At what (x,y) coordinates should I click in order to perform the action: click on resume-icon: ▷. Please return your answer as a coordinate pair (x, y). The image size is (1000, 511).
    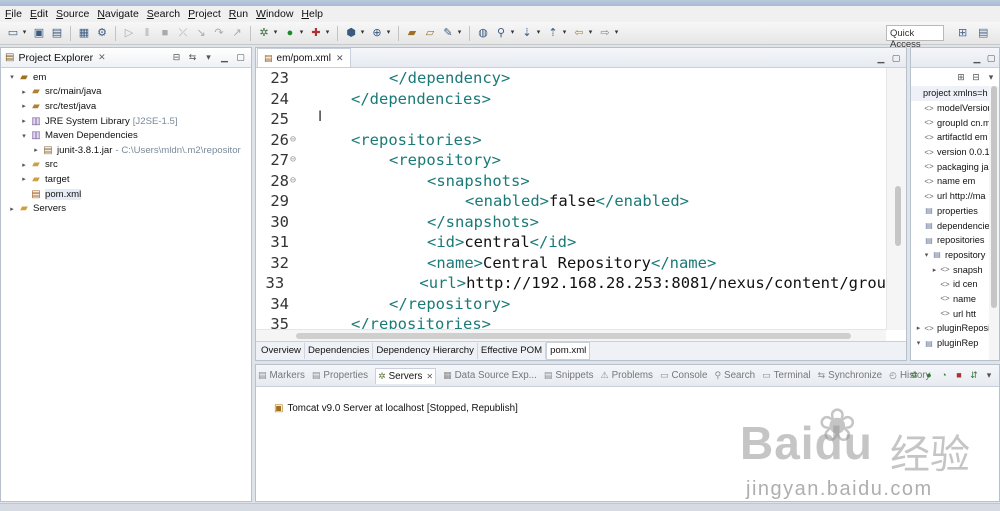
    Looking at the image, I should click on (129, 33).